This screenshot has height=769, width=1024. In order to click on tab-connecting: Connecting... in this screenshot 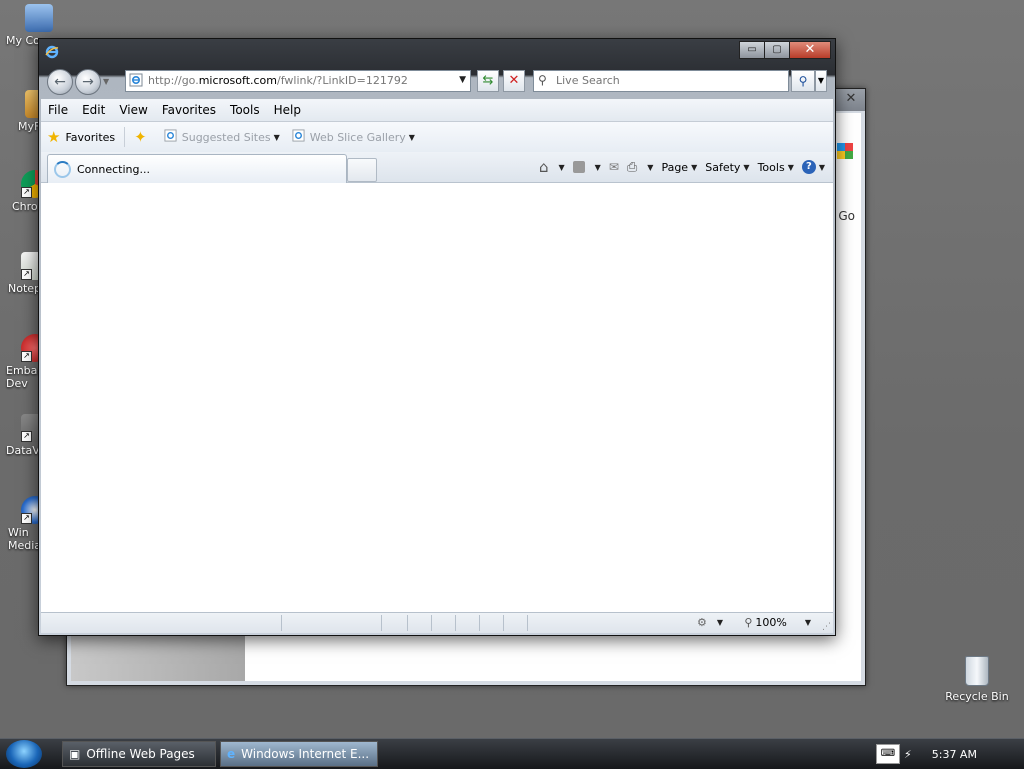, I will do `click(197, 168)`.